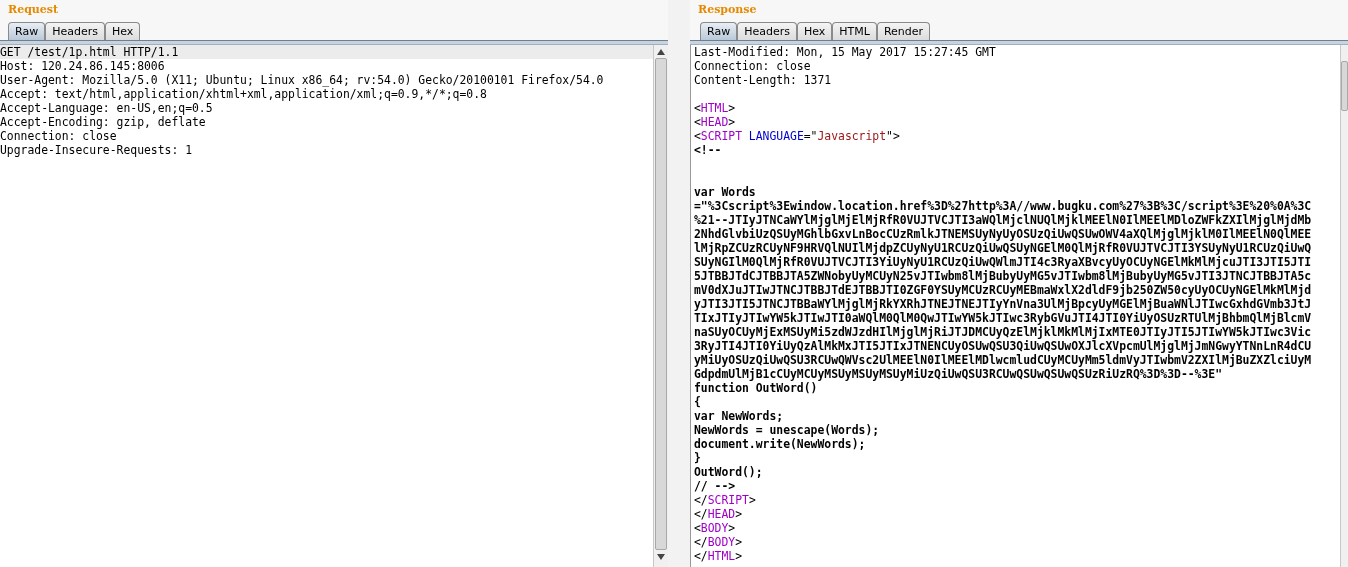 The image size is (1348, 567). Describe the element at coordinates (763, 80) in the screenshot. I see `code-line: Content-Length: 1371` at that location.